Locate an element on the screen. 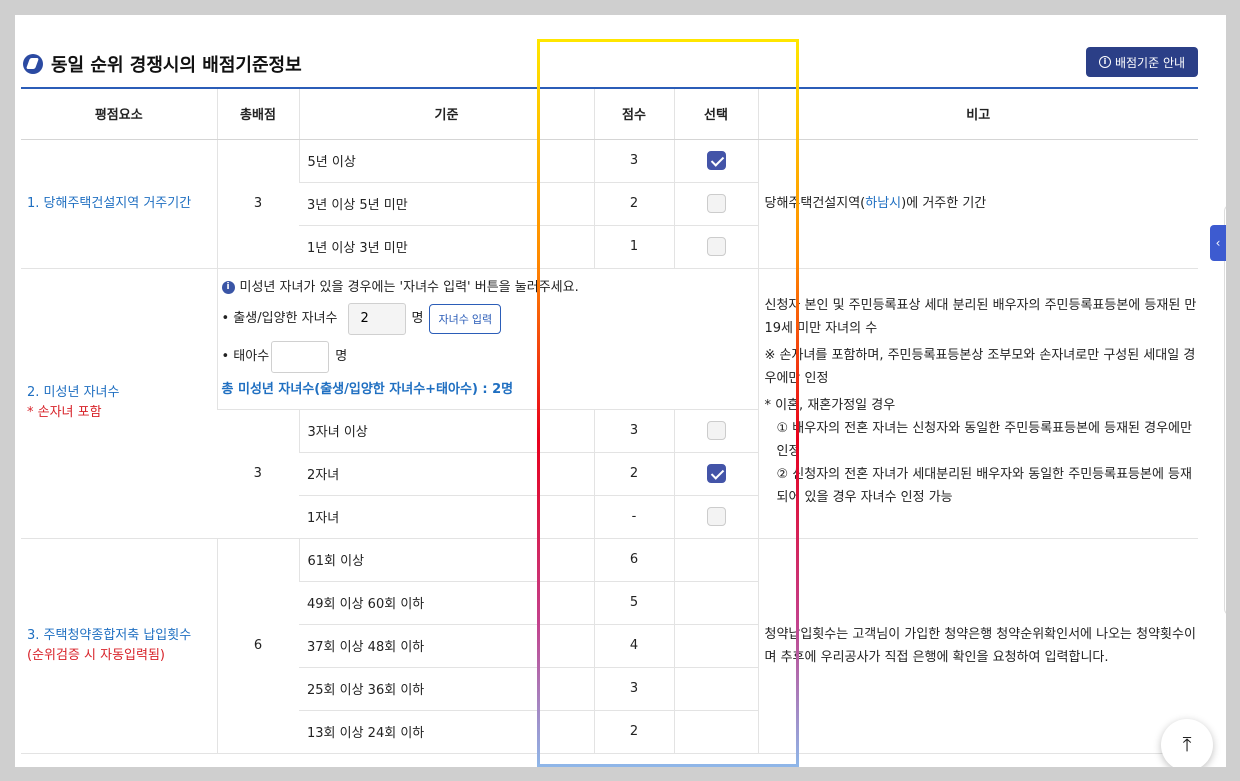 This screenshot has width=1240, height=781. header-factor: 평점요소 is located at coordinates (119, 113).